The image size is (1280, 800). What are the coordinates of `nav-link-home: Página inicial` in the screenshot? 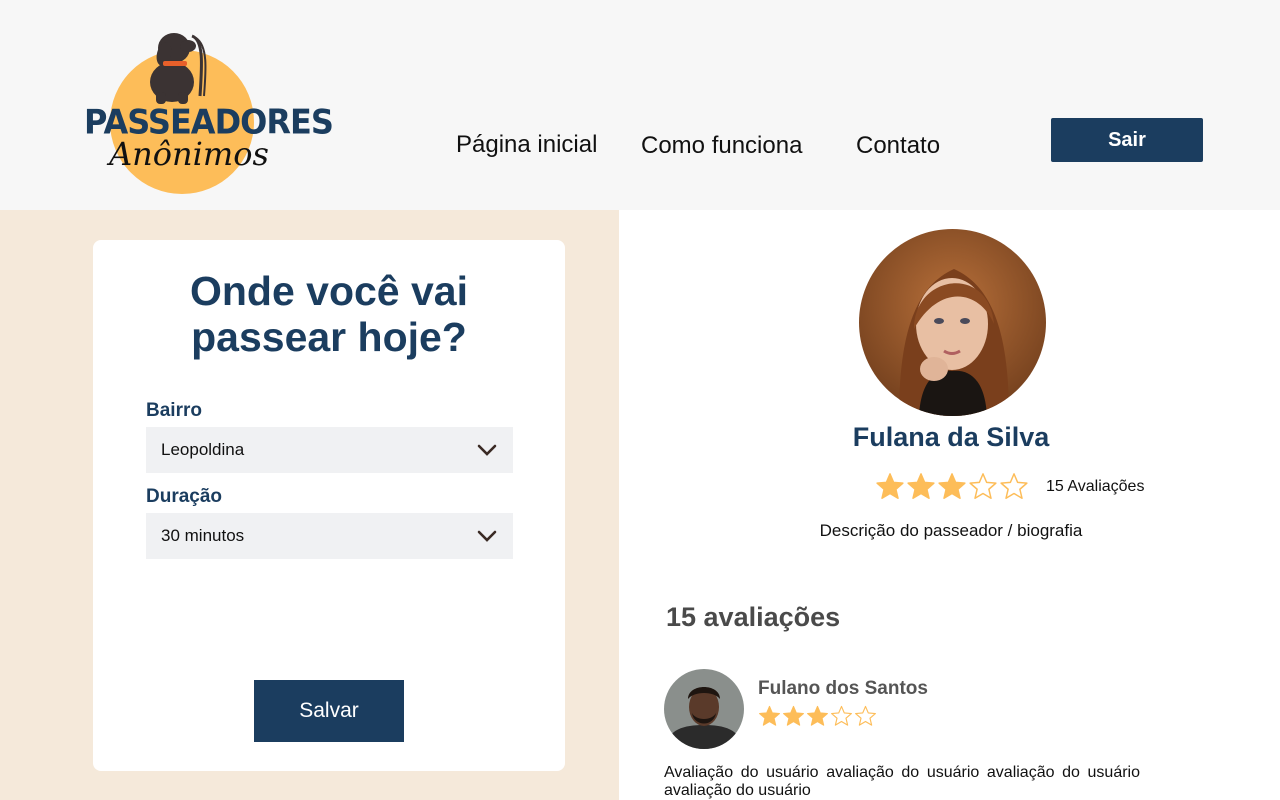 It's located at (526, 145).